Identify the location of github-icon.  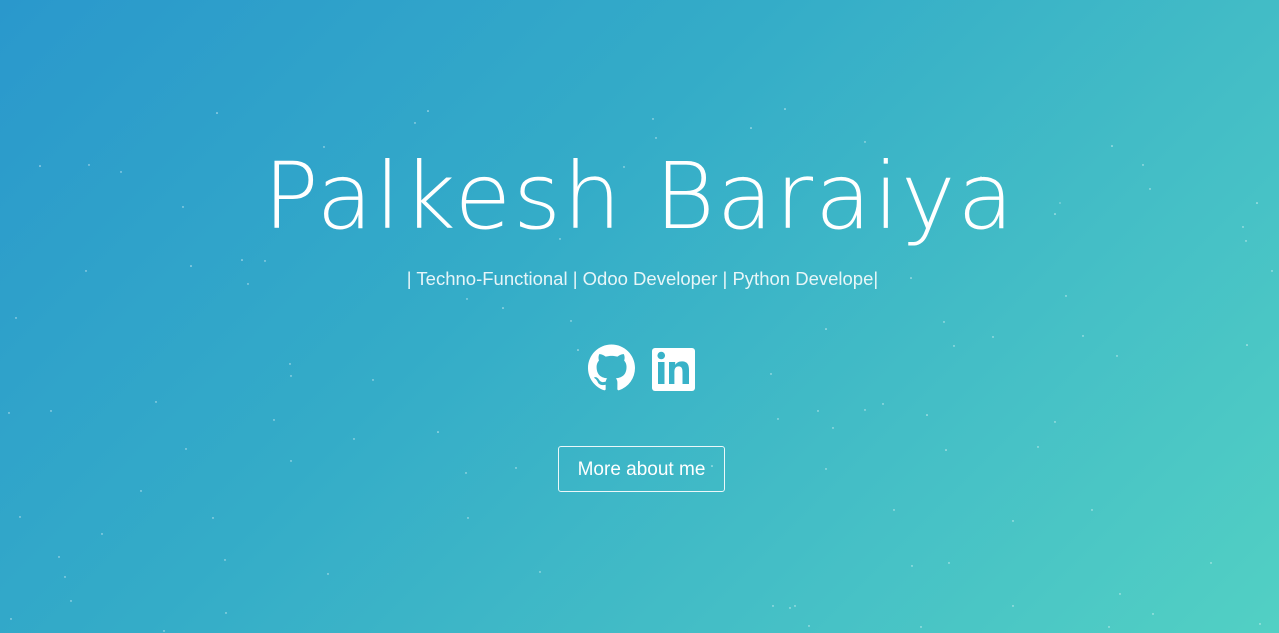
(611, 367).